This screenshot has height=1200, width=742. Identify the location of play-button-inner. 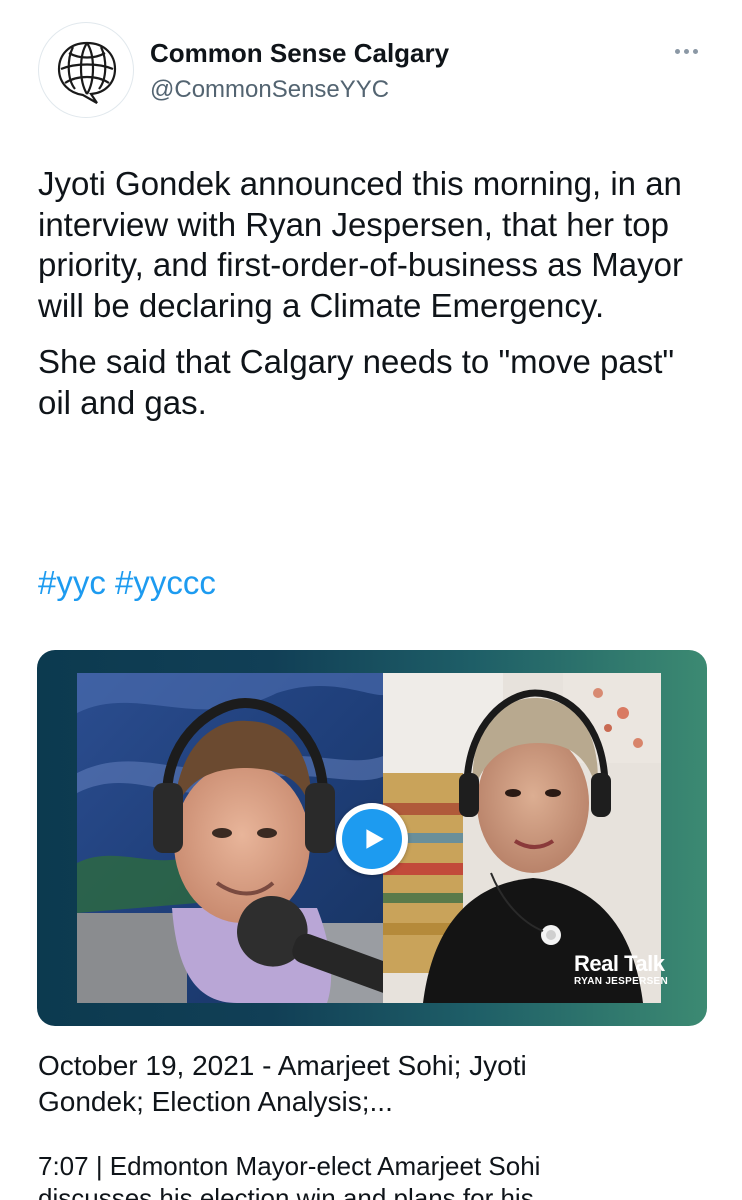
(372, 839).